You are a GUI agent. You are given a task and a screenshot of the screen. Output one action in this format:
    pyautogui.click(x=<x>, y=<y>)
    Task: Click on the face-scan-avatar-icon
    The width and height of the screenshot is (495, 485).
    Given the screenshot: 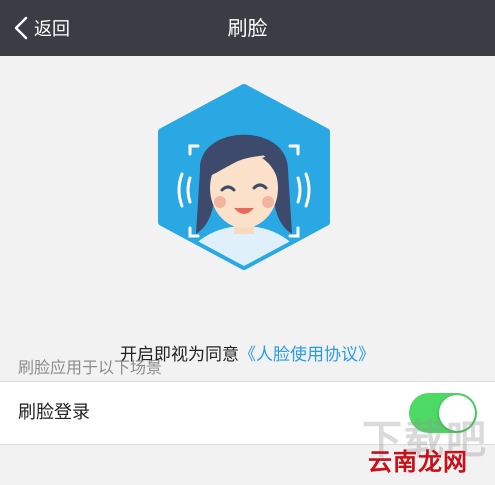 What is the action you would take?
    pyautogui.click(x=244, y=177)
    